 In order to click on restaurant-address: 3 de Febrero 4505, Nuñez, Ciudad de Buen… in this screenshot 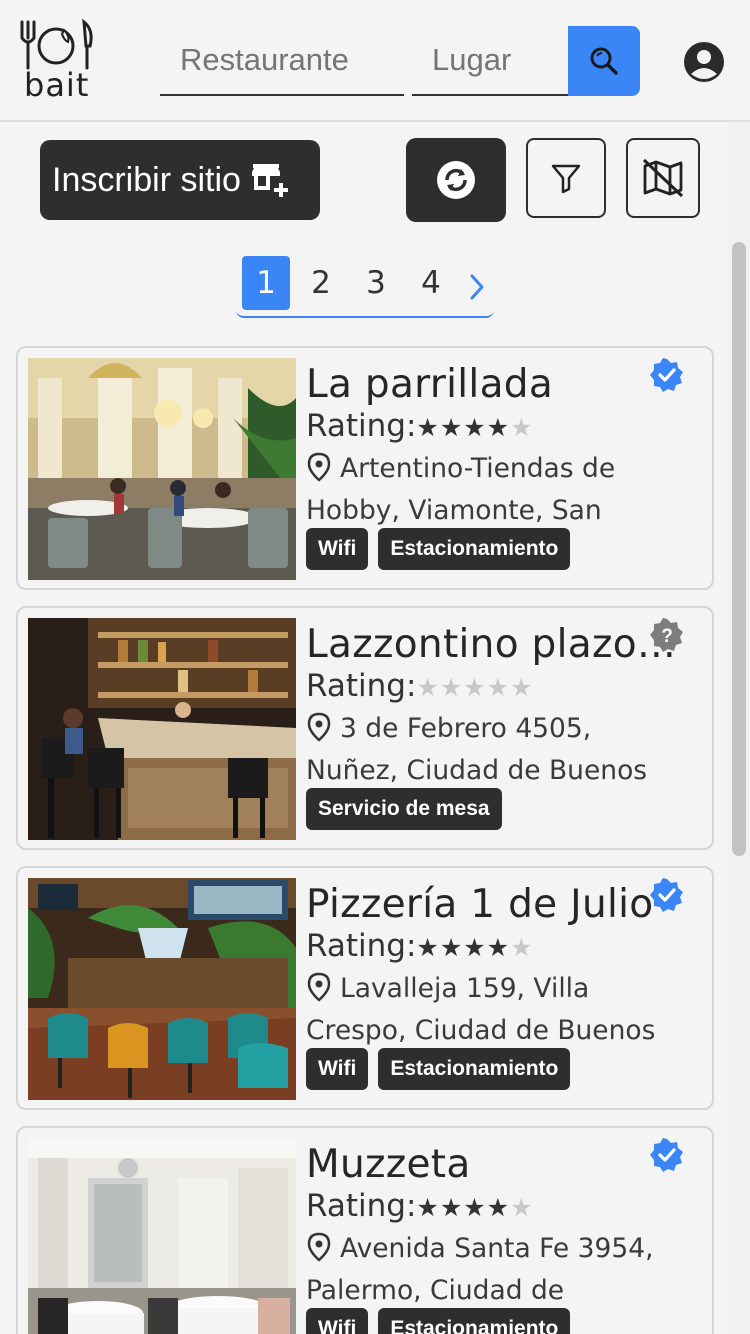, I will do `click(496, 752)`.